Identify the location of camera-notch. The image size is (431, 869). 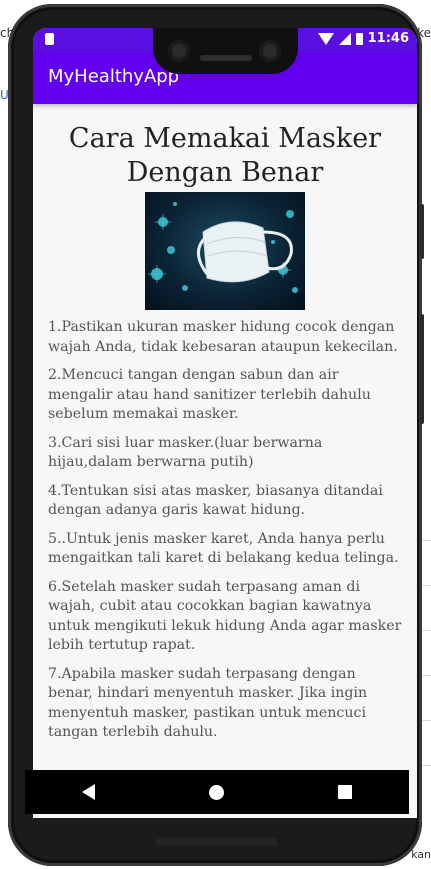
(225, 51).